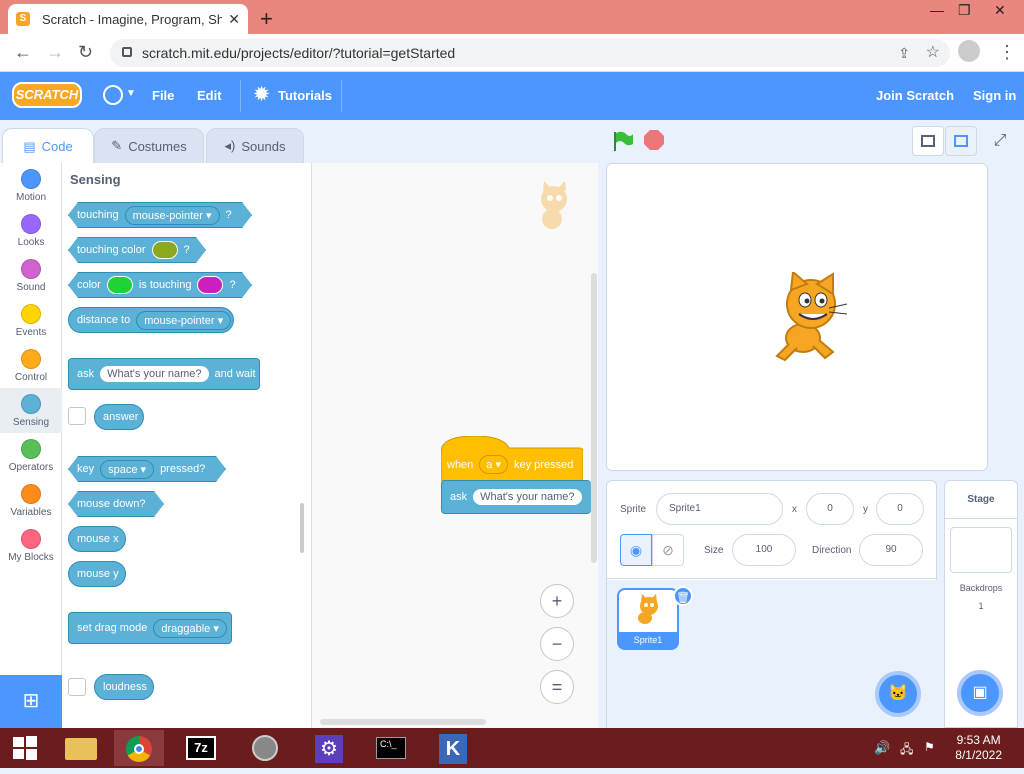 This screenshot has width=1024, height=774. Describe the element at coordinates (131, 93) in the screenshot. I see `chevron-down-icon: ▼` at that location.